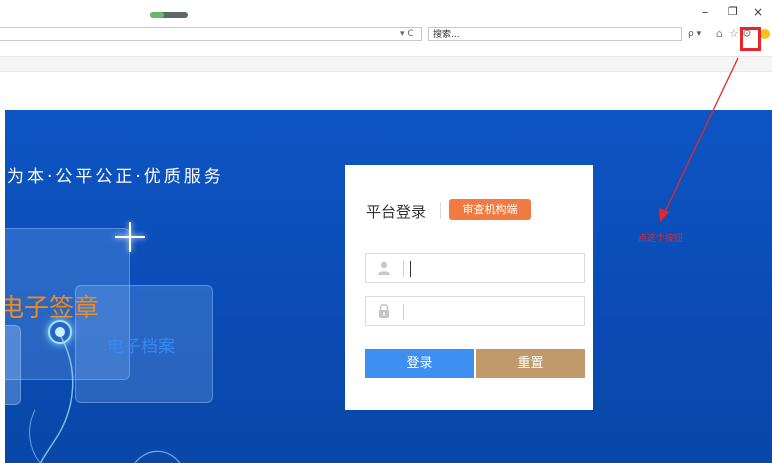 The height and width of the screenshot is (463, 772). What do you see at coordinates (661, 239) in the screenshot?
I see `annotation-label: 点这个按钮` at bounding box center [661, 239].